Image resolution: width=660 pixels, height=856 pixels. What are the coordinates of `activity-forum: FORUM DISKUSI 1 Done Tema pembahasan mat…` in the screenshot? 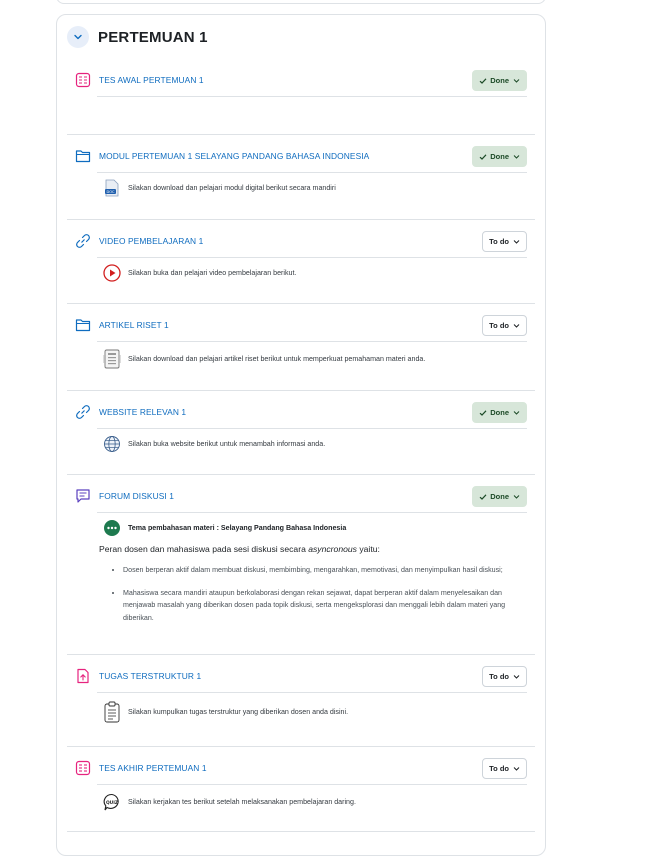 It's located at (301, 559).